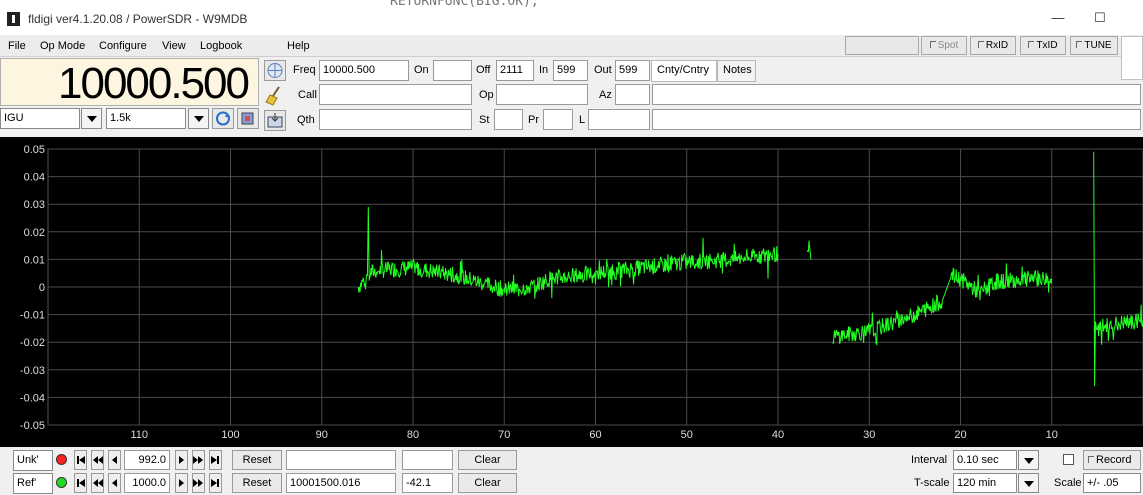 The image size is (1143, 495). Describe the element at coordinates (32, 426) in the screenshot. I see `y-tick-label: -0.05` at that location.